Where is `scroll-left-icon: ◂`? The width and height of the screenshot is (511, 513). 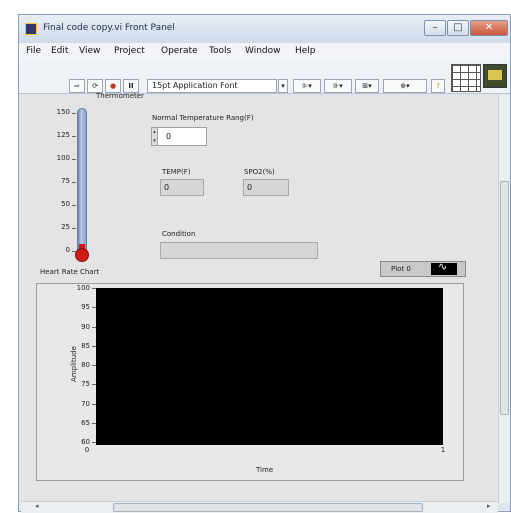
scroll-left-icon: ◂ is located at coordinates (37, 506).